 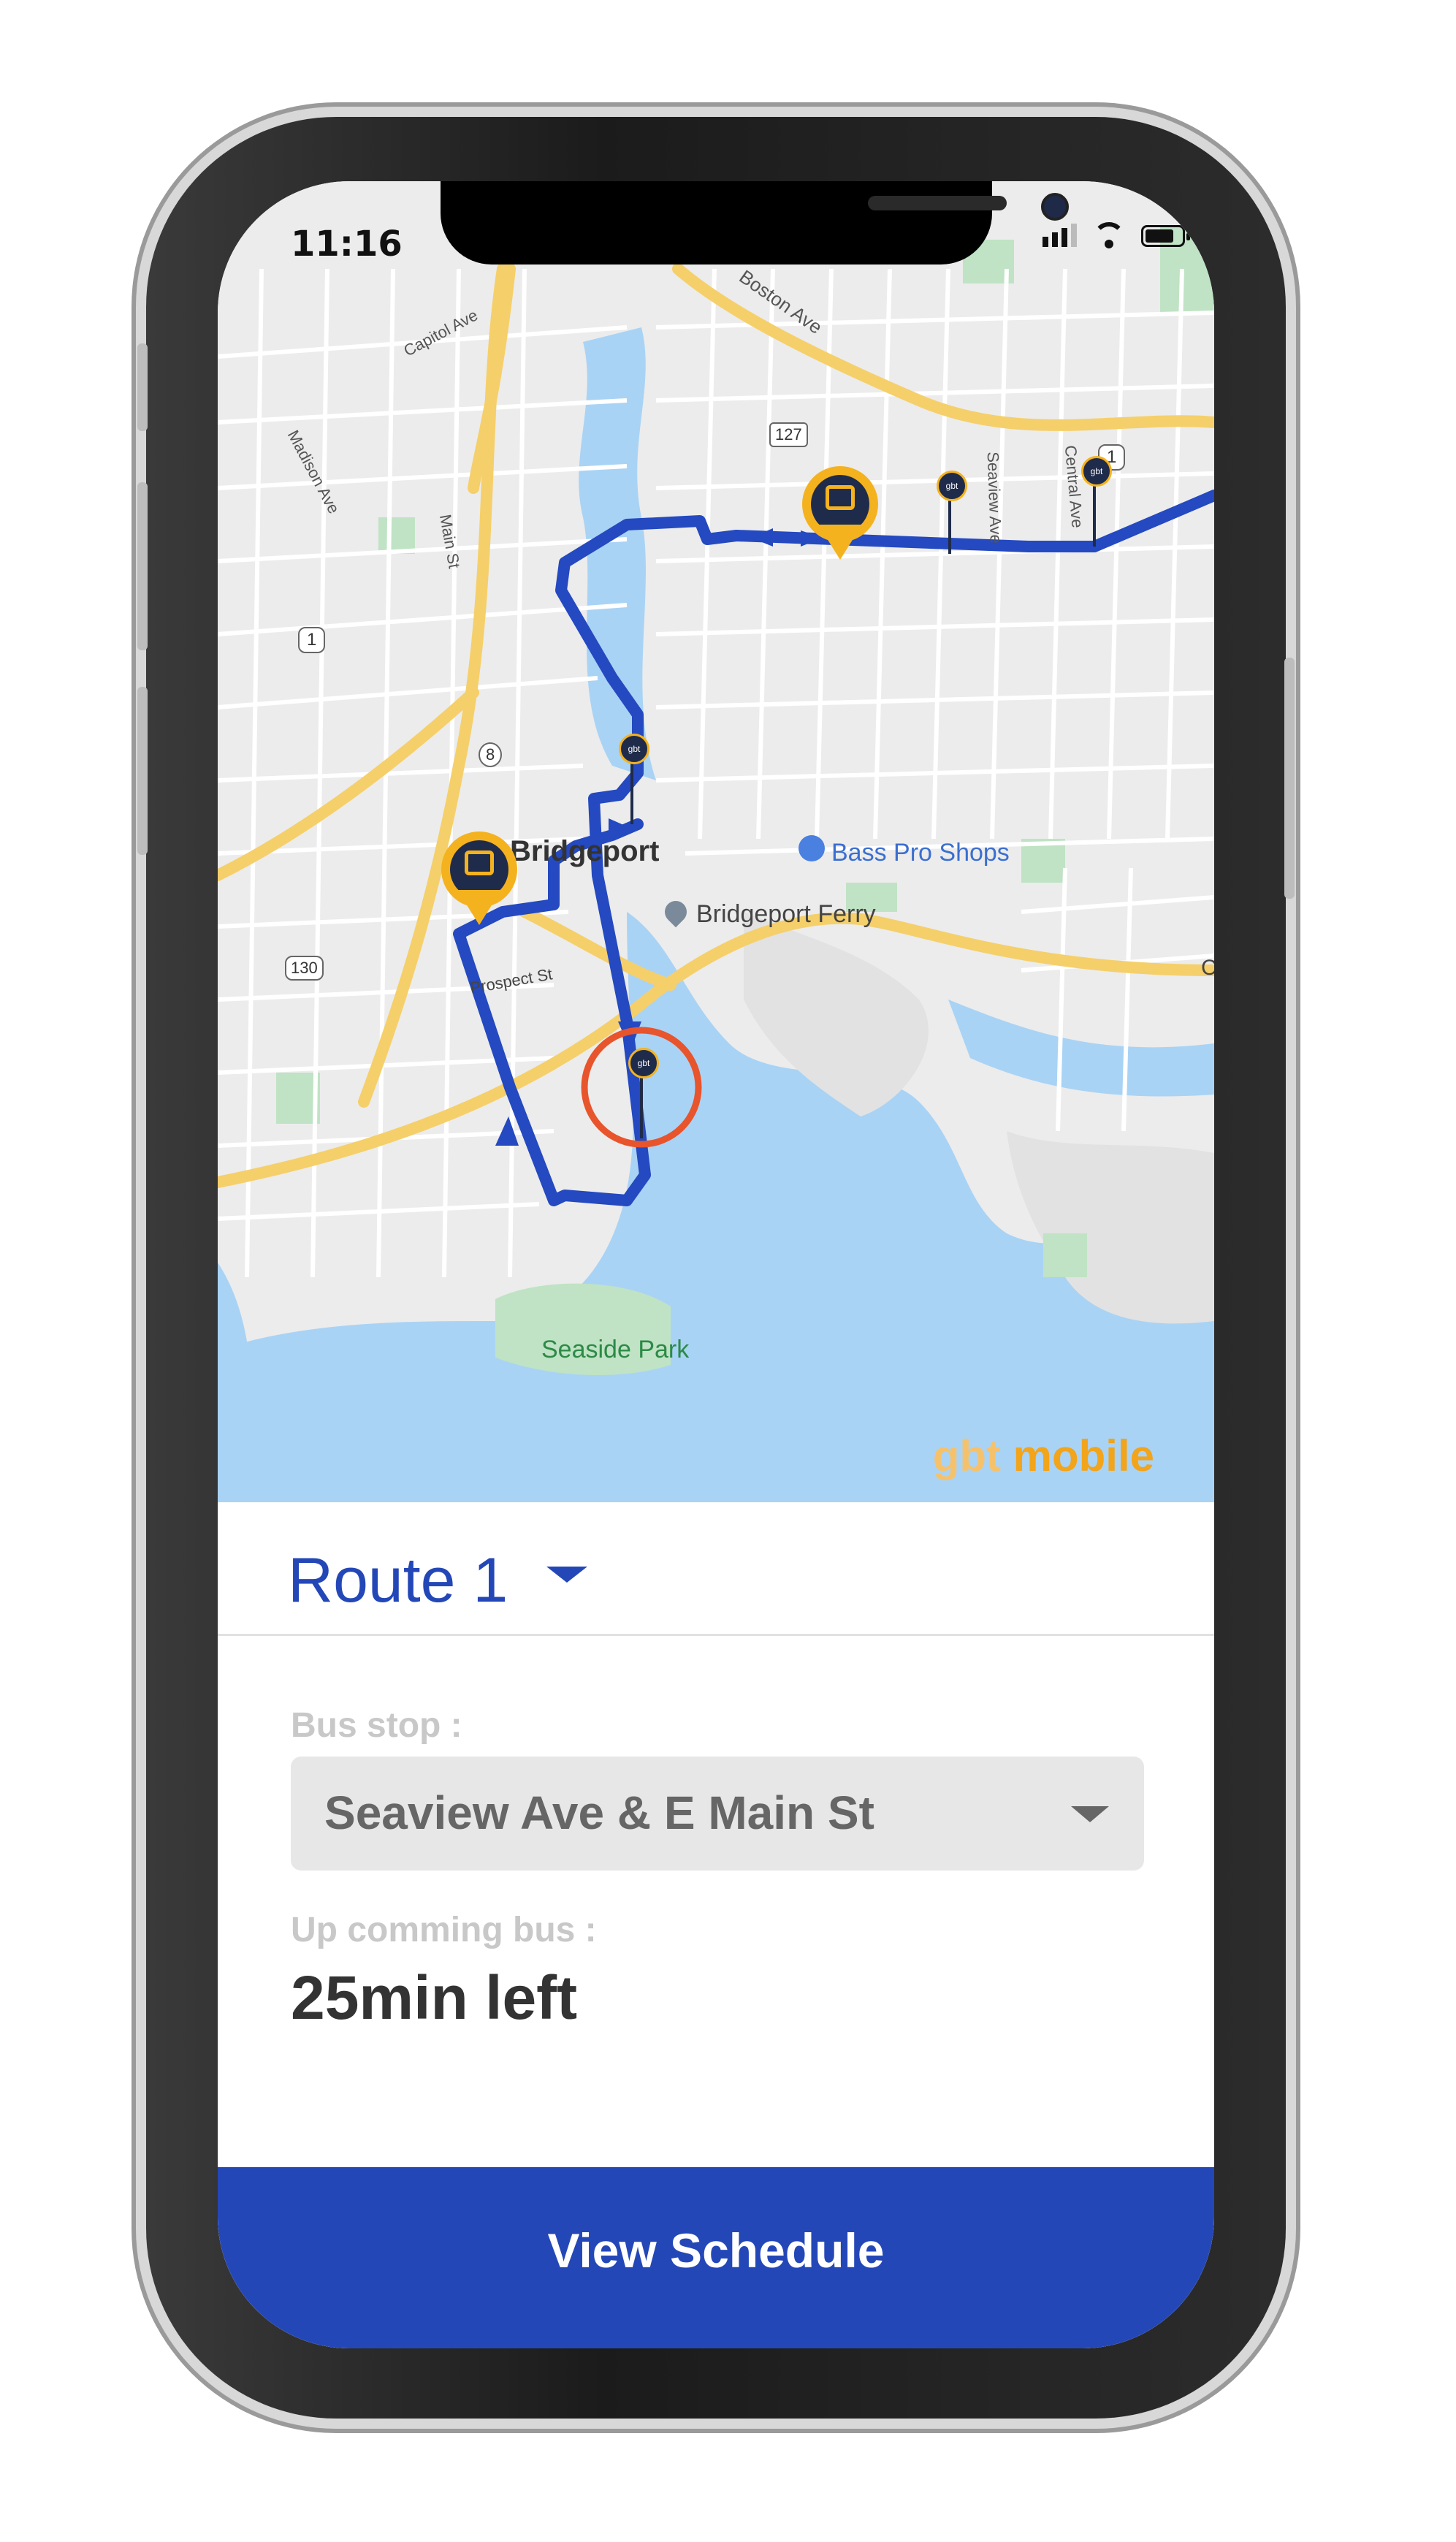 I want to click on shopping-bag-icon, so click(x=811, y=848).